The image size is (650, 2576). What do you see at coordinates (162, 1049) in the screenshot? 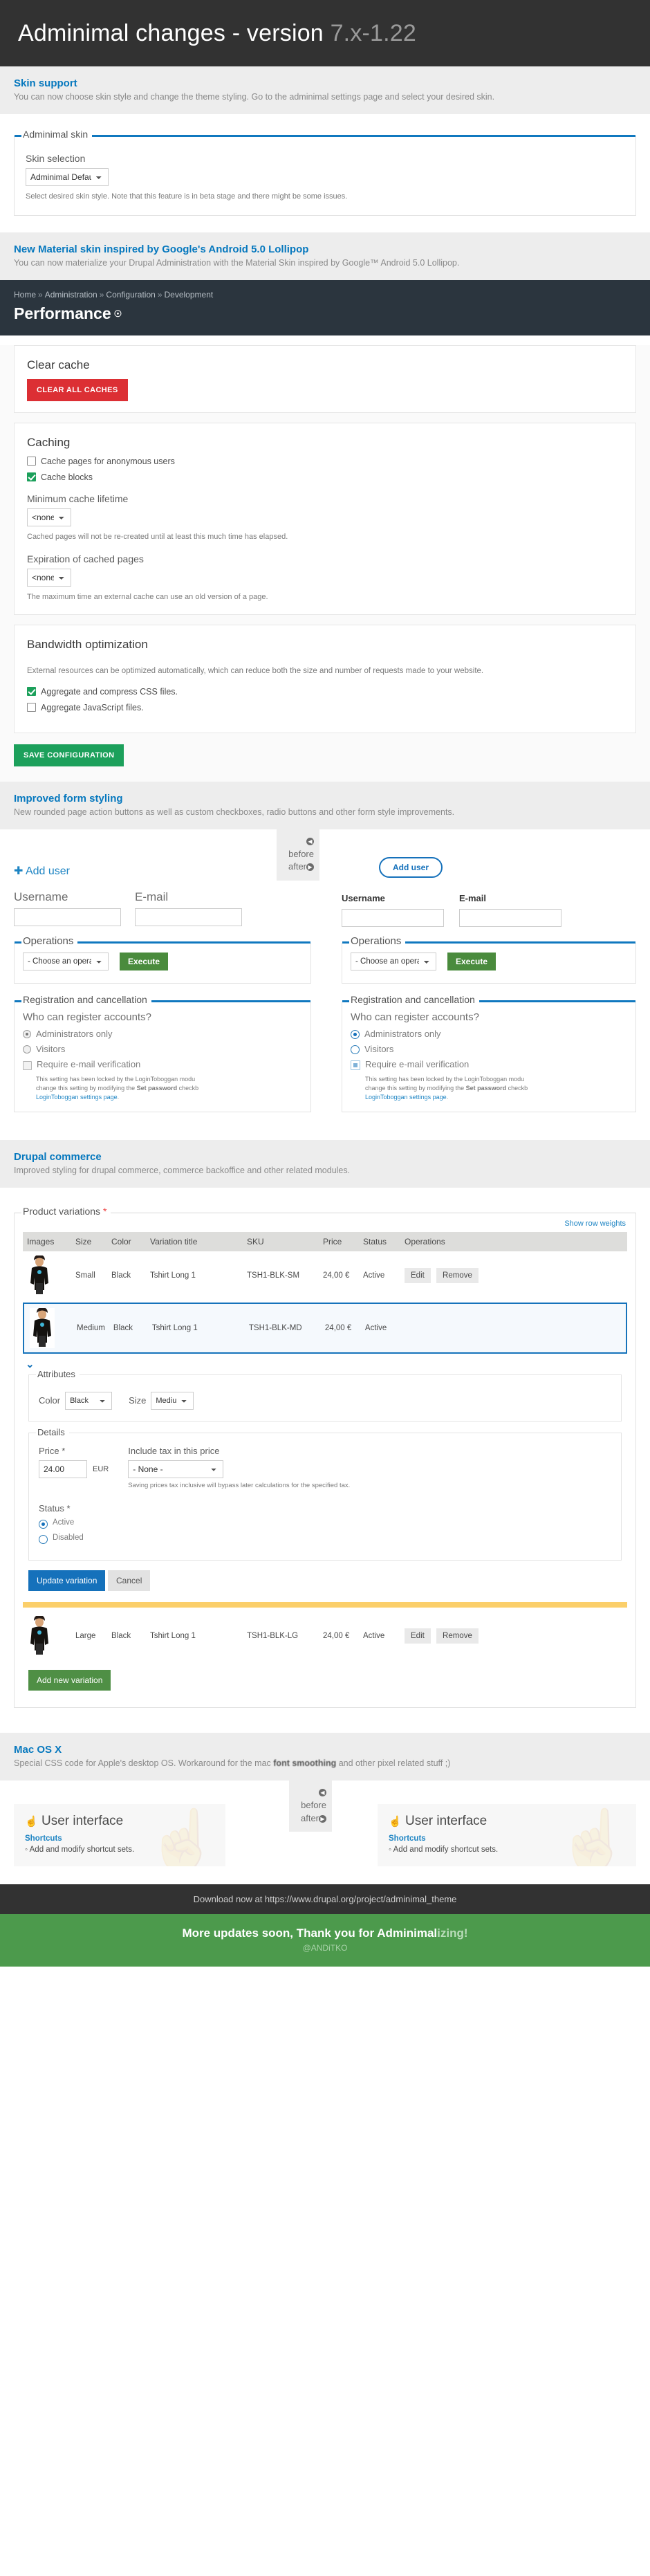
I see `radio-row-visitors-old: Visitors` at bounding box center [162, 1049].